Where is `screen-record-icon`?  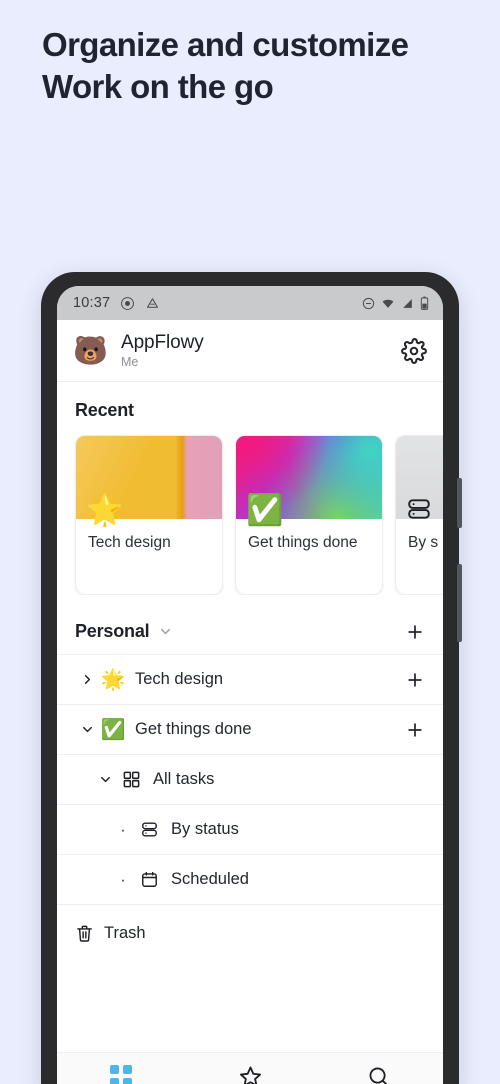 screen-record-icon is located at coordinates (127, 303).